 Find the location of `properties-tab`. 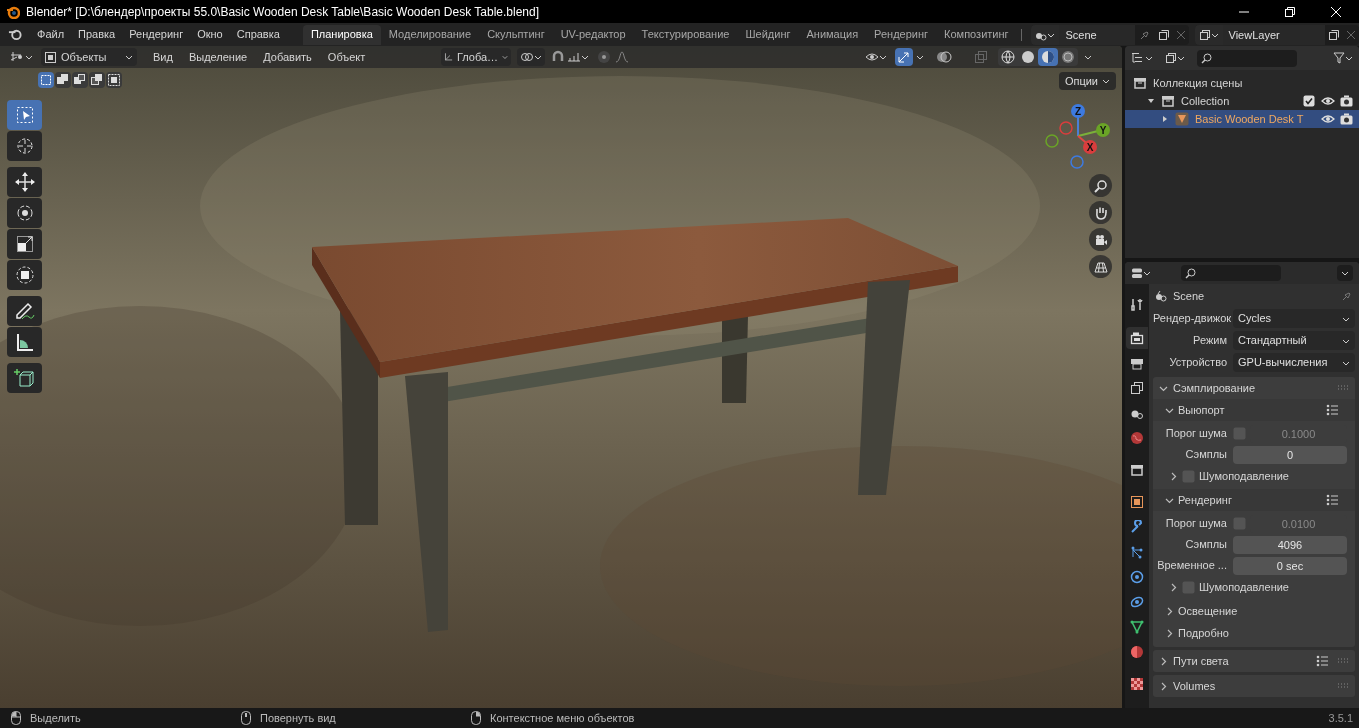

properties-tab is located at coordinates (1137, 338).